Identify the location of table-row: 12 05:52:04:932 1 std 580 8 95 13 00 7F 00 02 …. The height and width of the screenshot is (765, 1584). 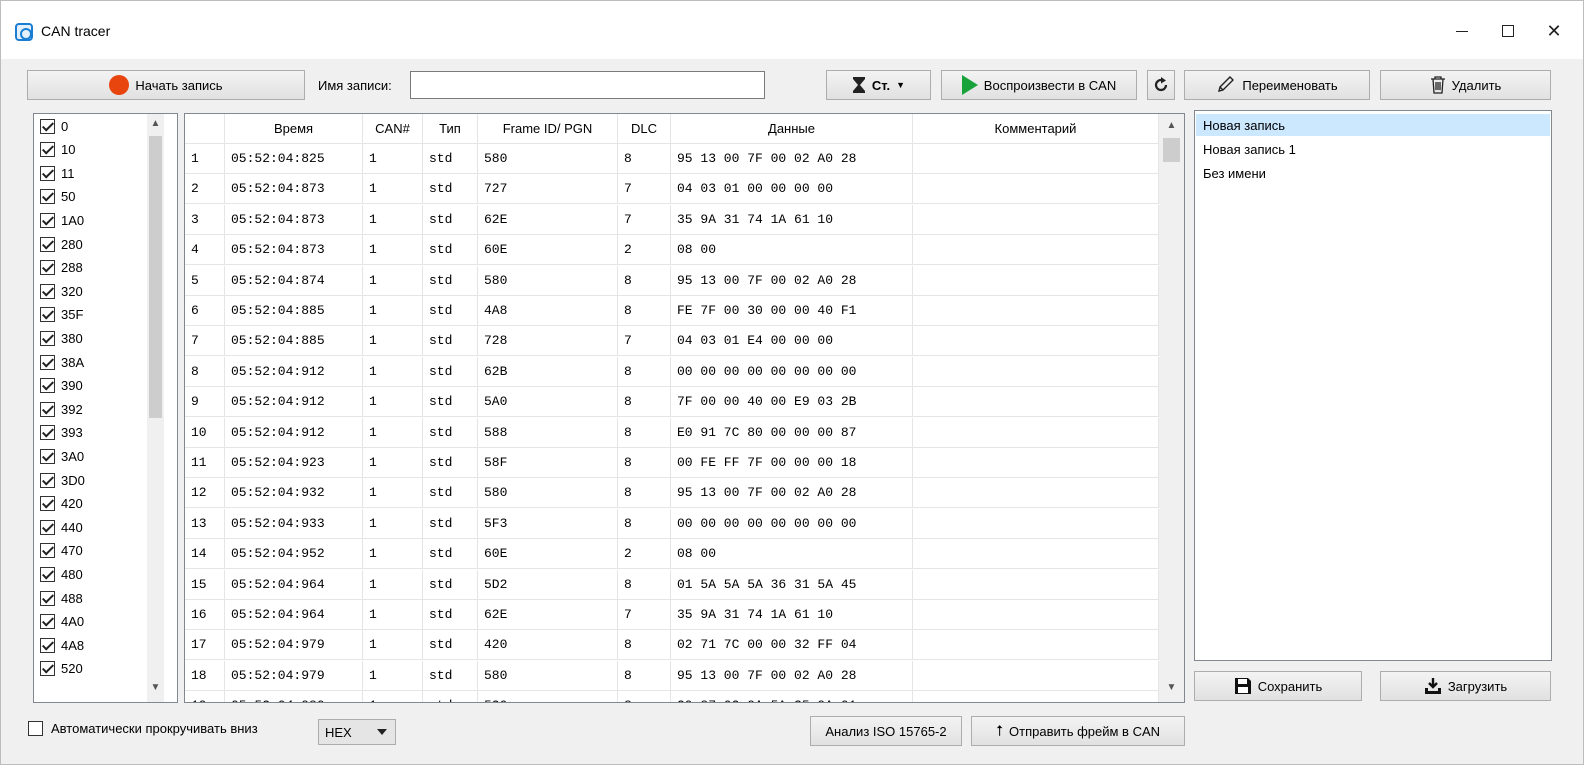
(672, 493).